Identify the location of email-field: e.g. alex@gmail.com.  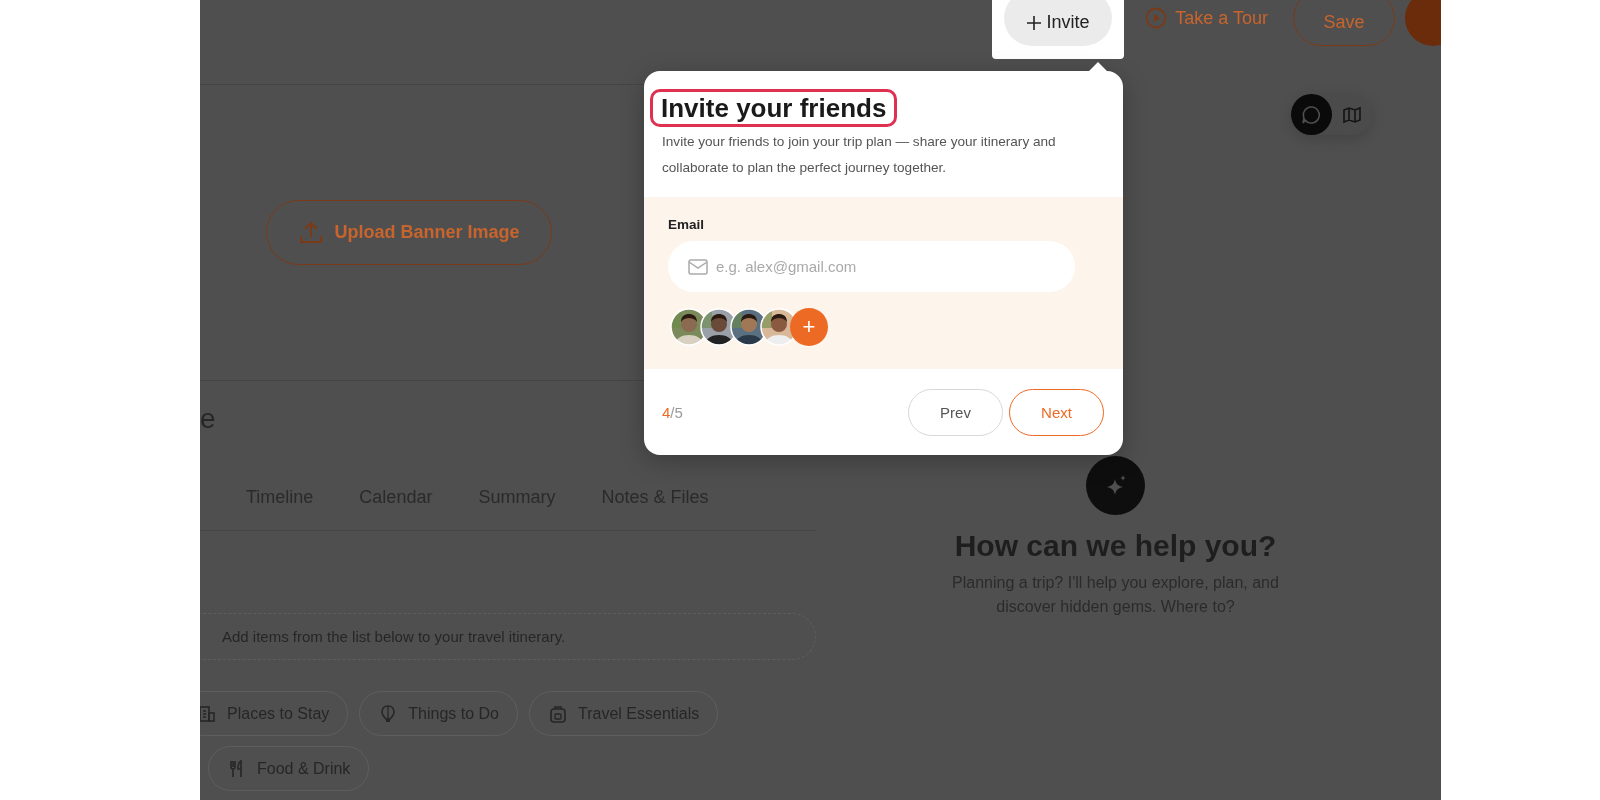
(871, 266).